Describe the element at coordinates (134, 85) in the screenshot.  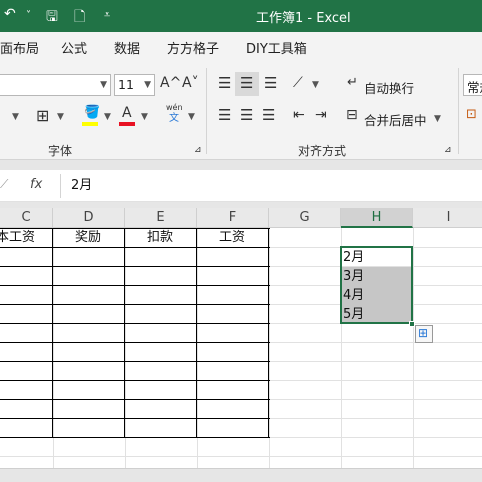
I see `font-size-combo: 11 ▼` at that location.